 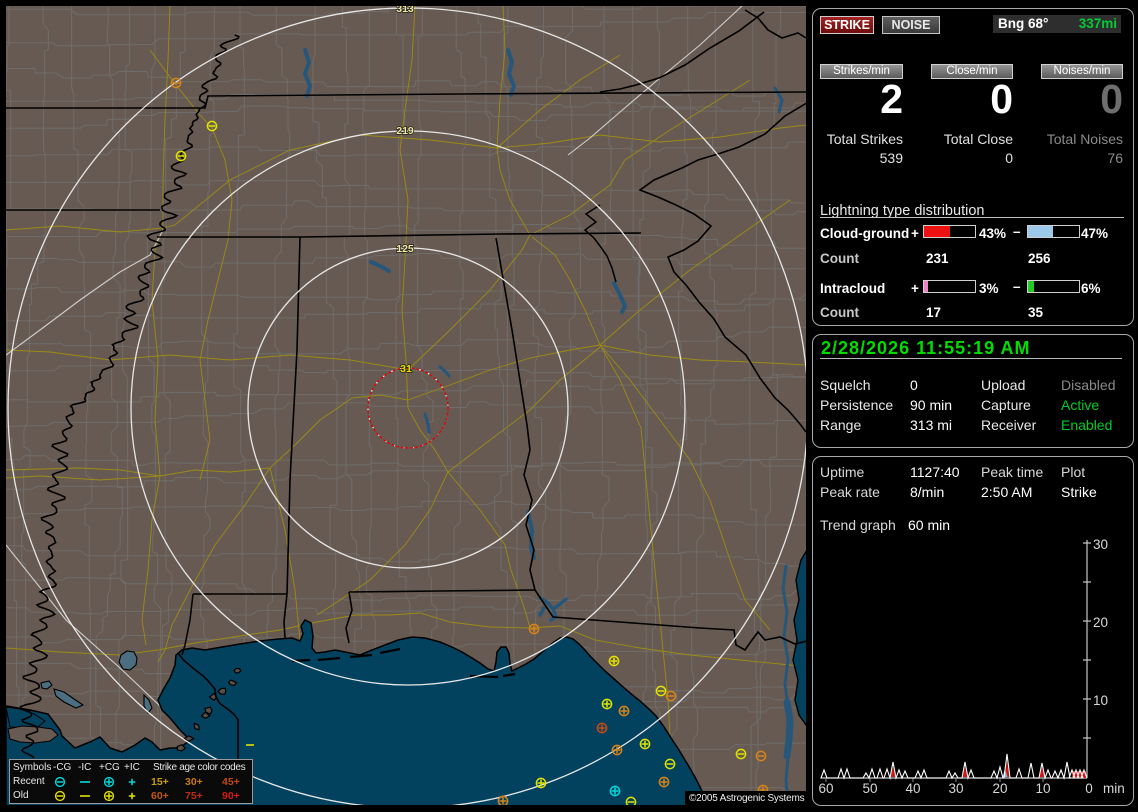 I want to click on svg-text: 31, so click(x=406, y=369).